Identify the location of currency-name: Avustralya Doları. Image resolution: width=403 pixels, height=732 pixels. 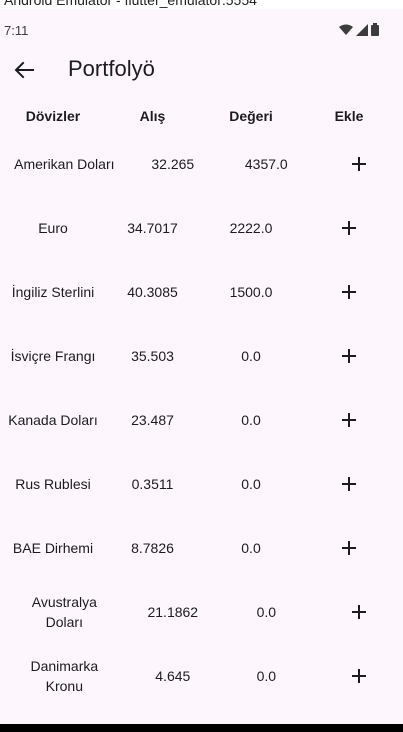
(64, 612).